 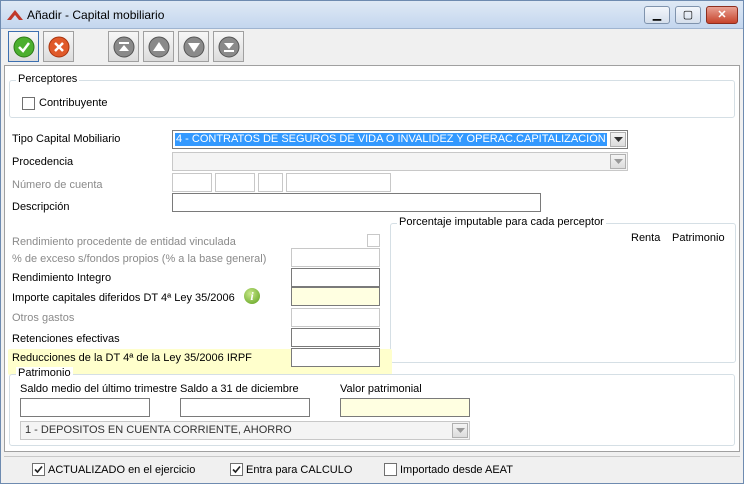 I want to click on previous-record-button, so click(x=158, y=46).